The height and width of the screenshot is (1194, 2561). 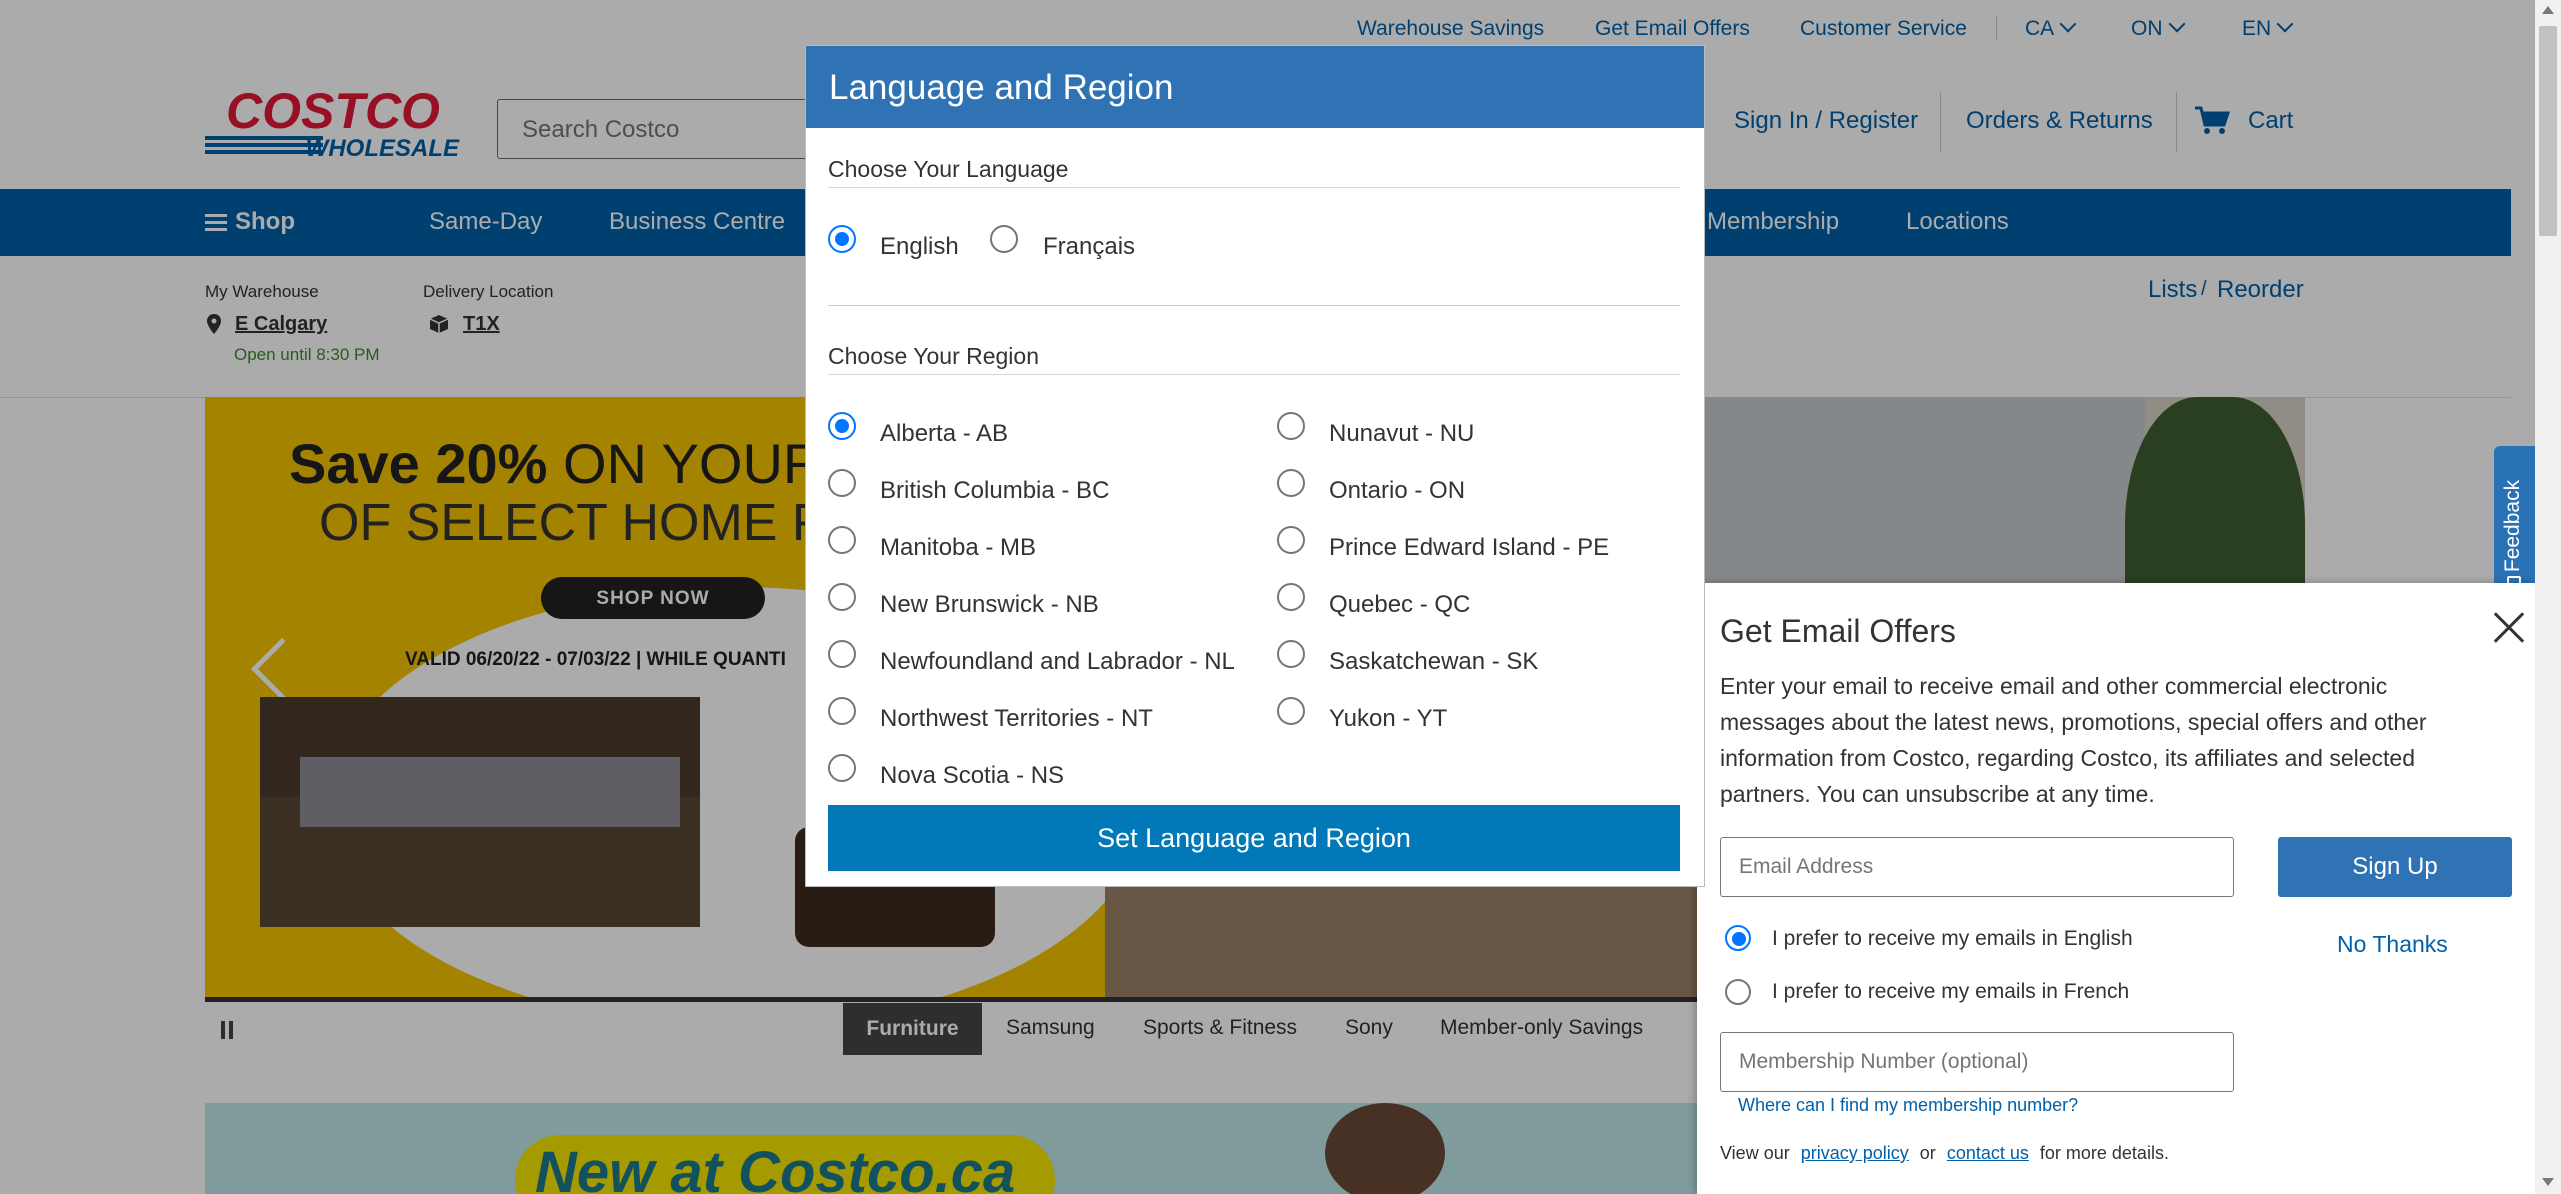 I want to click on language-radio-french, so click(x=1004, y=239).